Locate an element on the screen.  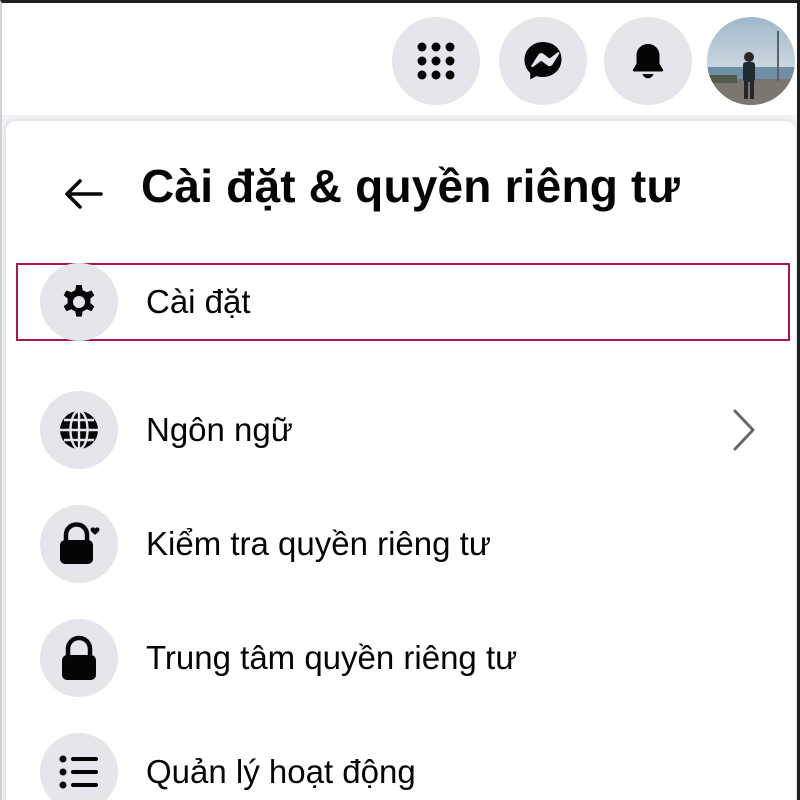
profile-avatar is located at coordinates (751, 61).